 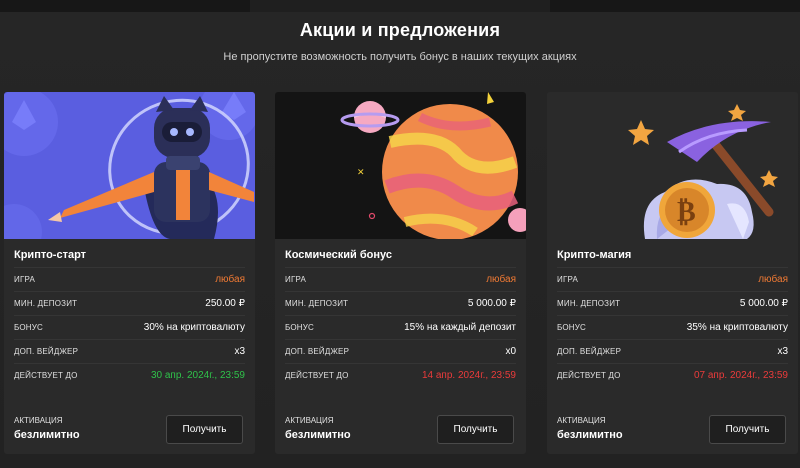 What do you see at coordinates (468, 375) in the screenshot?
I see `detail-value-date: 14 апр. 2024г., 23:59` at bounding box center [468, 375].